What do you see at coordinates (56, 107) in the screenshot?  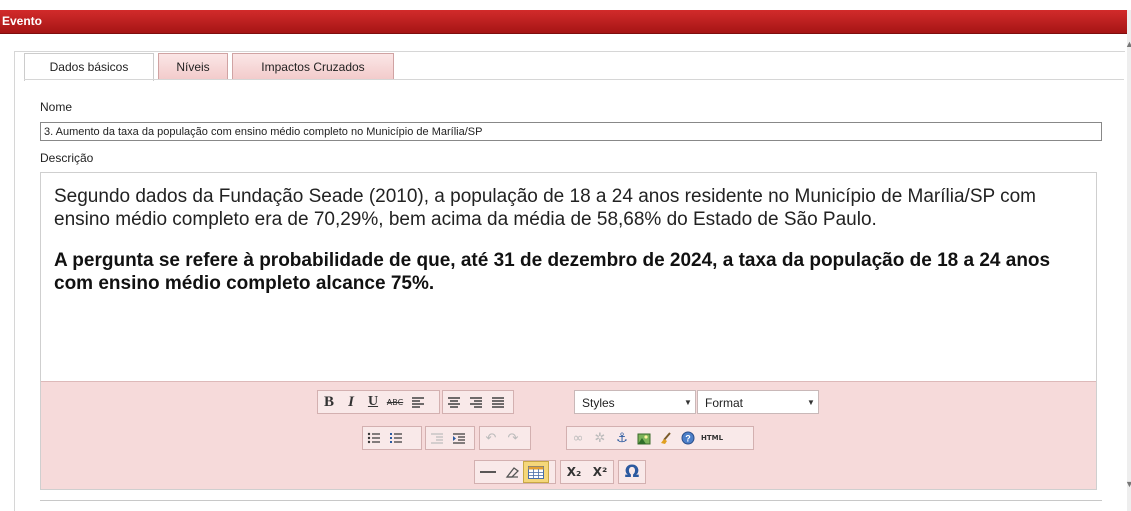 I see `name-label: Nome` at bounding box center [56, 107].